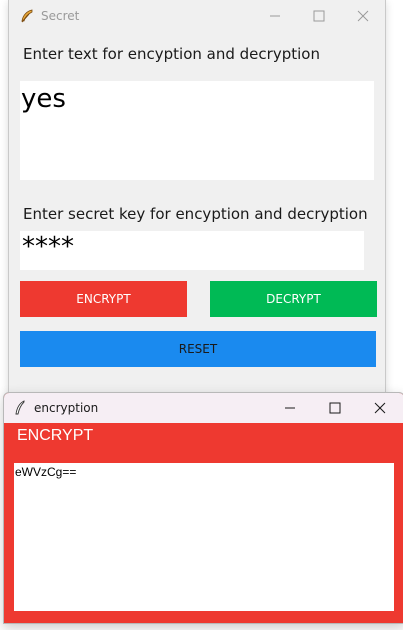 The height and width of the screenshot is (630, 403). What do you see at coordinates (197, 130) in the screenshot?
I see `message-textarea: yes` at bounding box center [197, 130].